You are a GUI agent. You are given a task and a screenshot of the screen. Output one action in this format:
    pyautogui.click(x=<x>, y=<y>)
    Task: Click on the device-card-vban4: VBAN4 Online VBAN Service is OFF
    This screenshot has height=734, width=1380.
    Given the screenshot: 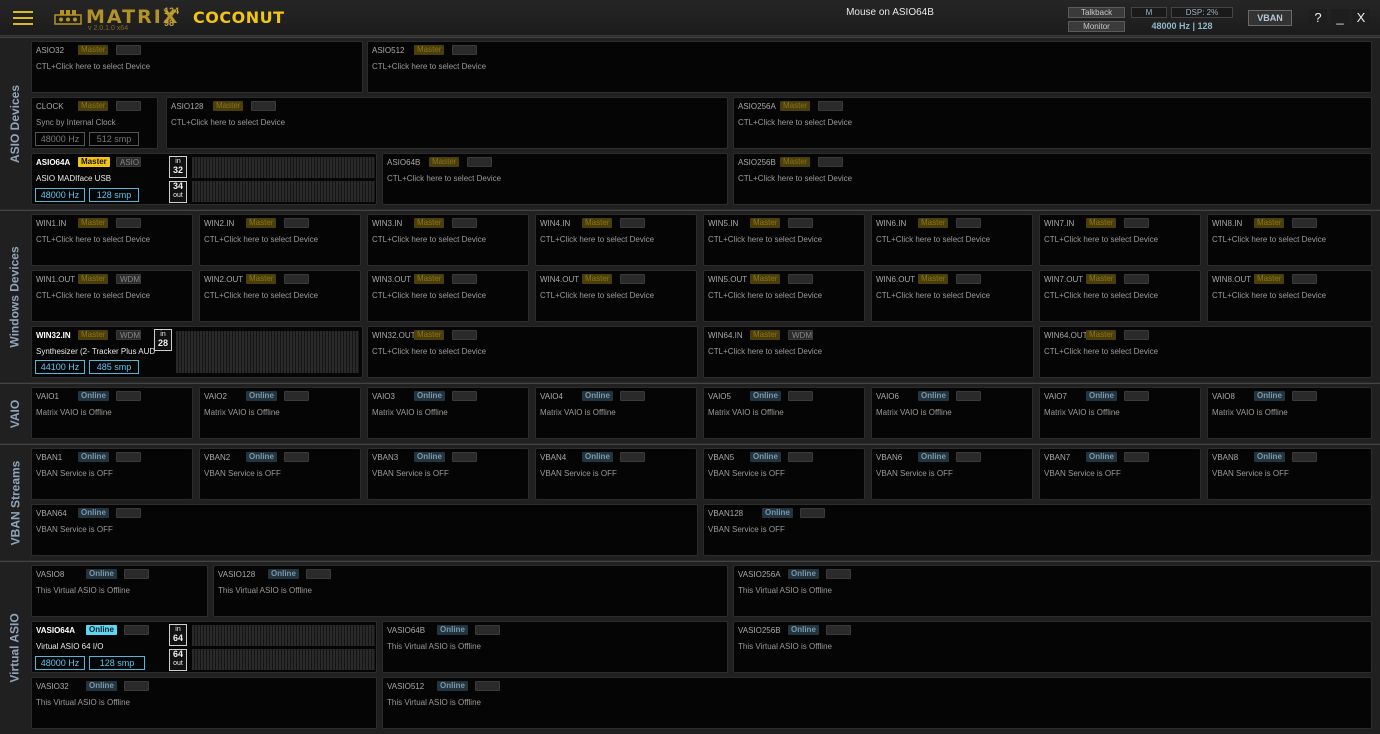 What is the action you would take?
    pyautogui.click(x=616, y=474)
    